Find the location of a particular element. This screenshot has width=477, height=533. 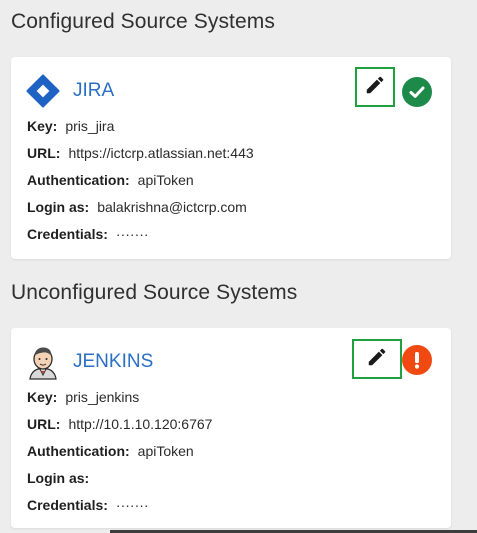

check-circle-icon is located at coordinates (417, 92).